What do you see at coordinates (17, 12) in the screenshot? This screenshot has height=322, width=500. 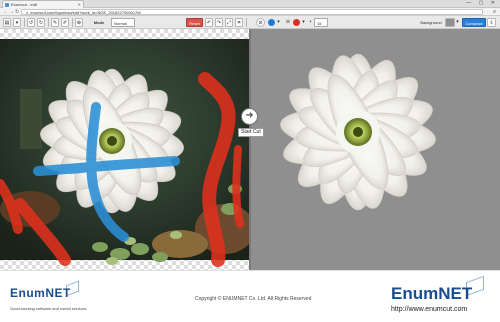 I see `reload-icon: ↻` at bounding box center [17, 12].